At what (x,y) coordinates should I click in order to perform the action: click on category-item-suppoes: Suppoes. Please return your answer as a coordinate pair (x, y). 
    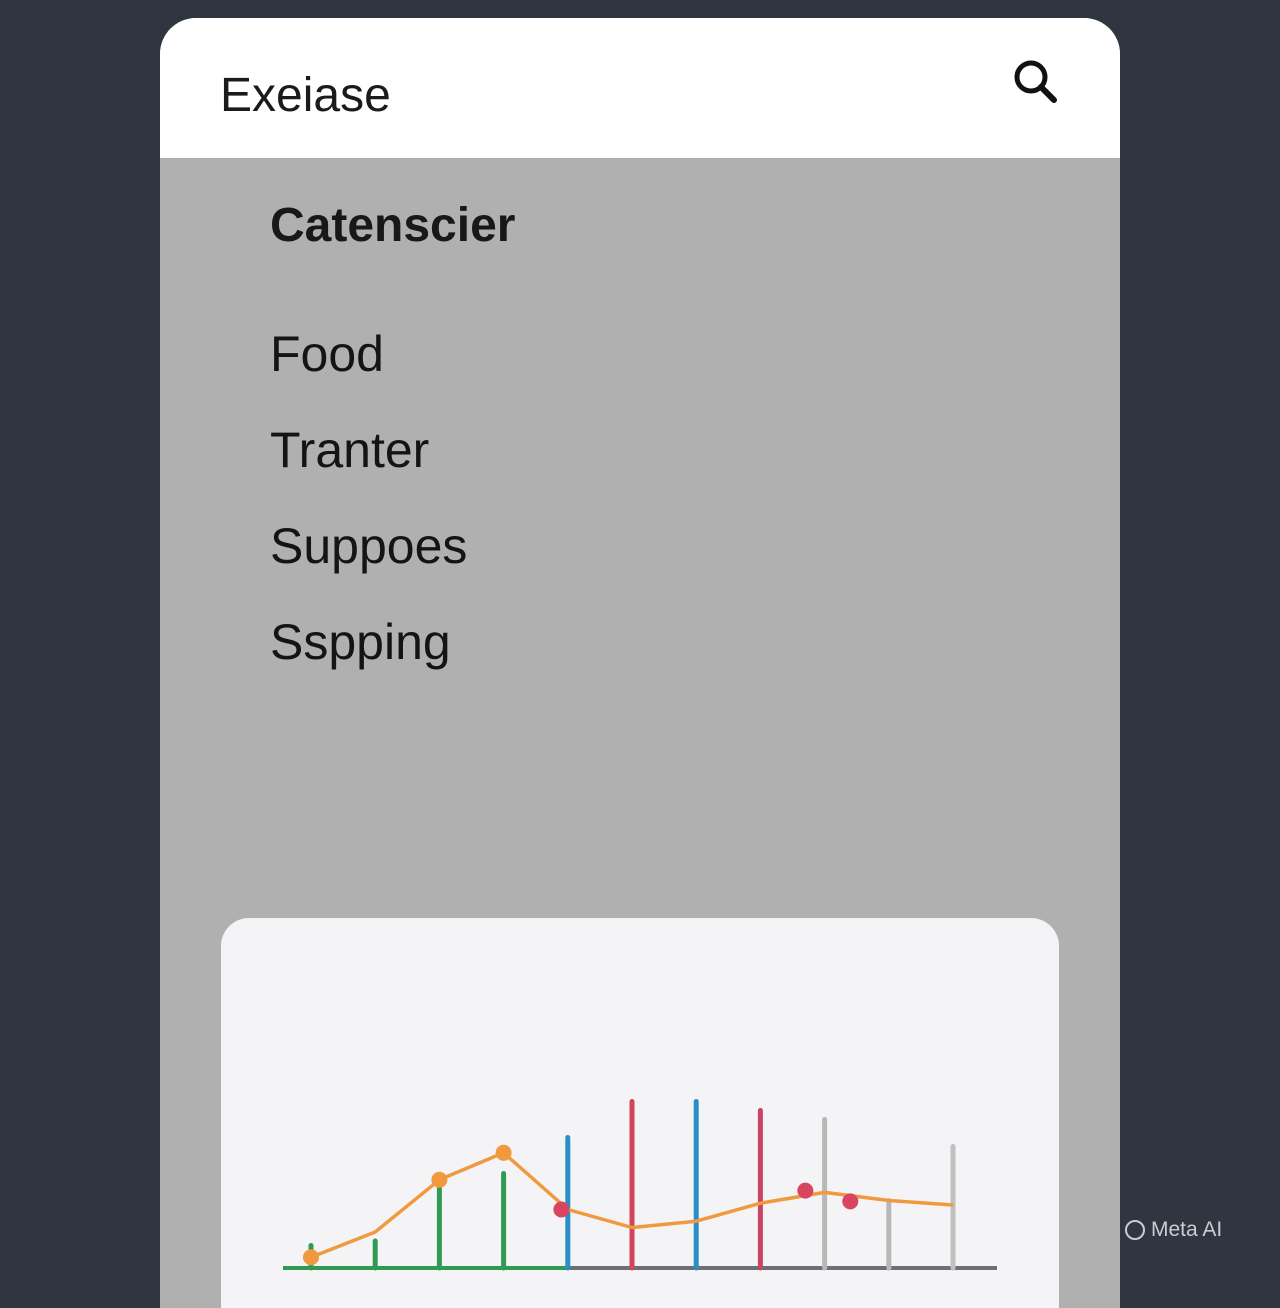
    Looking at the image, I should click on (368, 564).